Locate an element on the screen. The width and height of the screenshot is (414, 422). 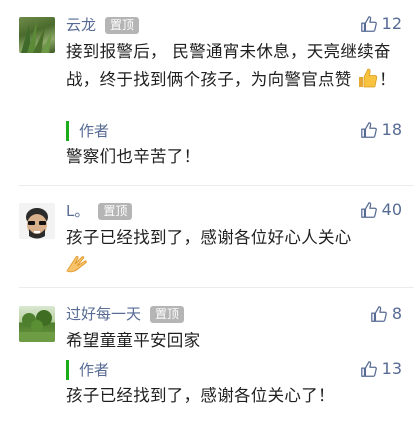
like-count: 13 is located at coordinates (391, 368).